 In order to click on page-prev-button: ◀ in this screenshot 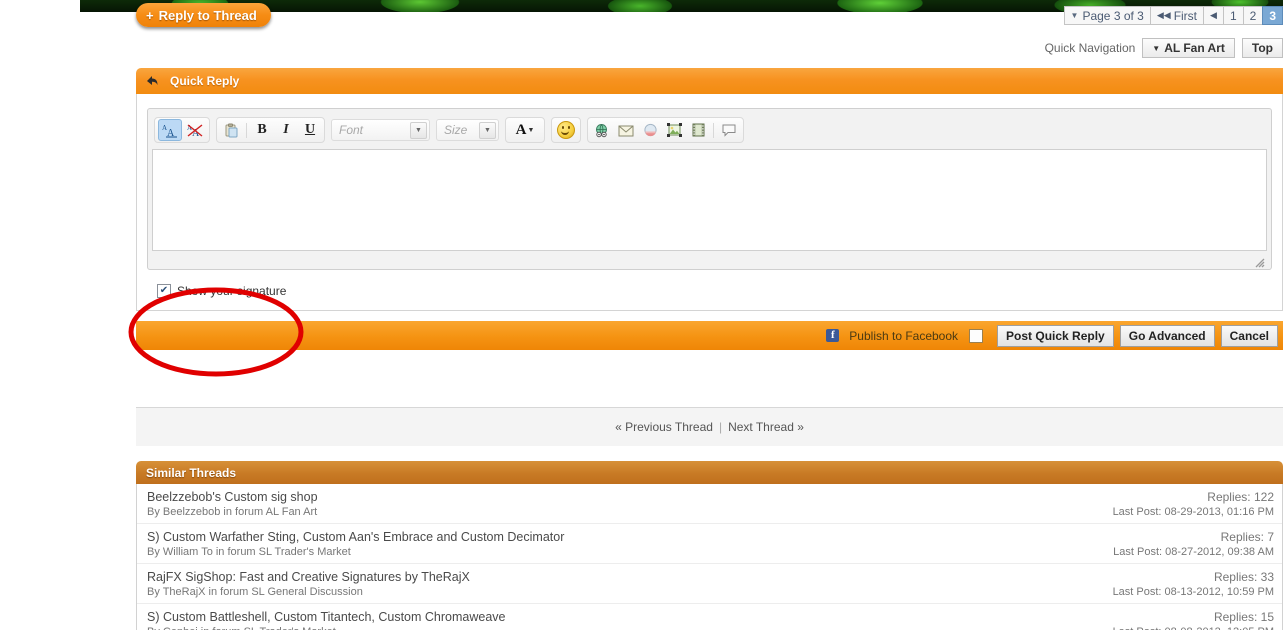, I will do `click(1213, 15)`.